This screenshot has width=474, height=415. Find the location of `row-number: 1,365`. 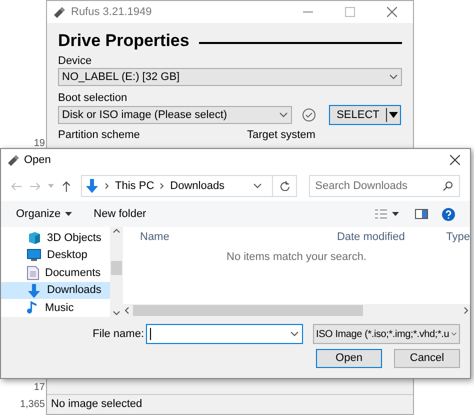

row-number: 1,365 is located at coordinates (32, 405).